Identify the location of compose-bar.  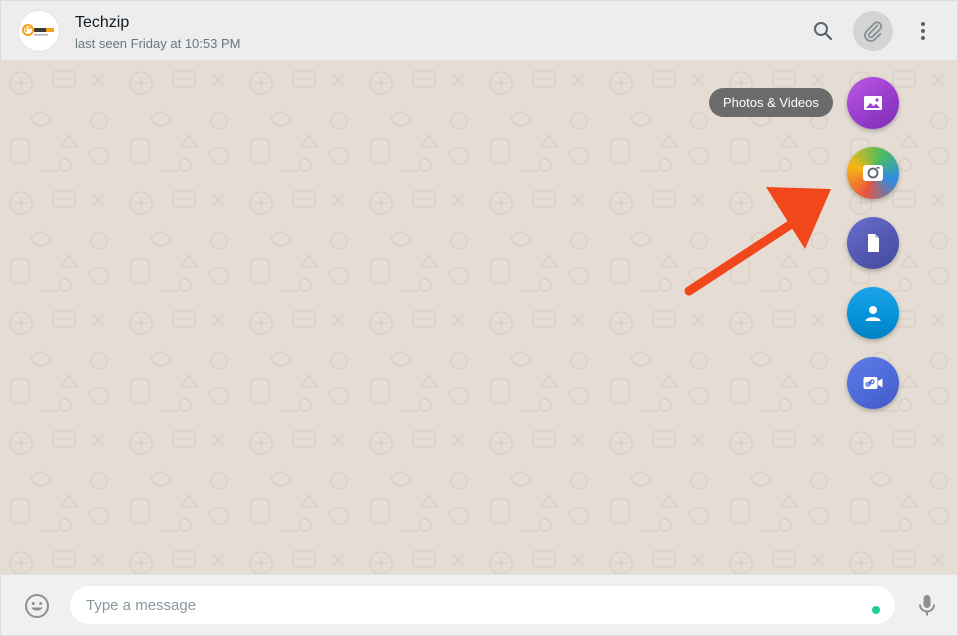
(479, 604).